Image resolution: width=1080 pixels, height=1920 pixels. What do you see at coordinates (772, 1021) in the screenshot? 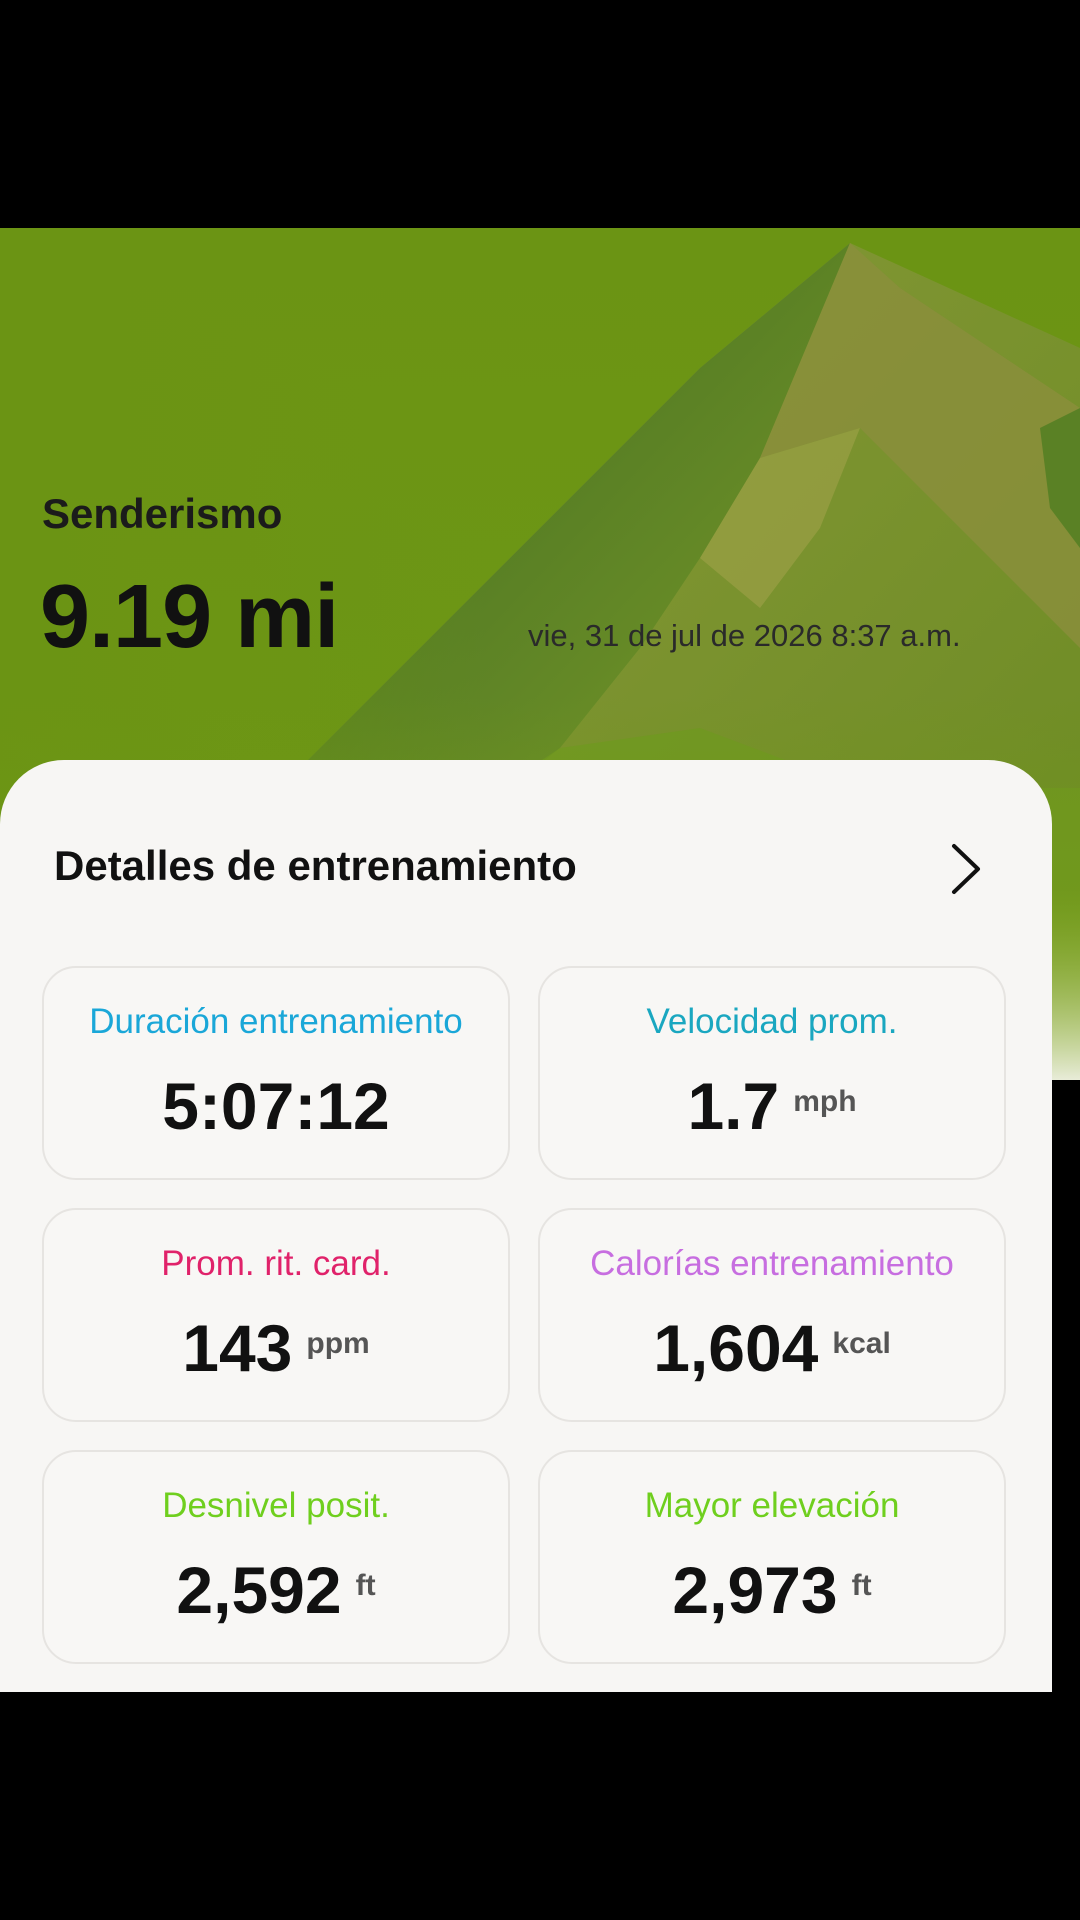
I see `stat-label: Velocidad prom.` at bounding box center [772, 1021].